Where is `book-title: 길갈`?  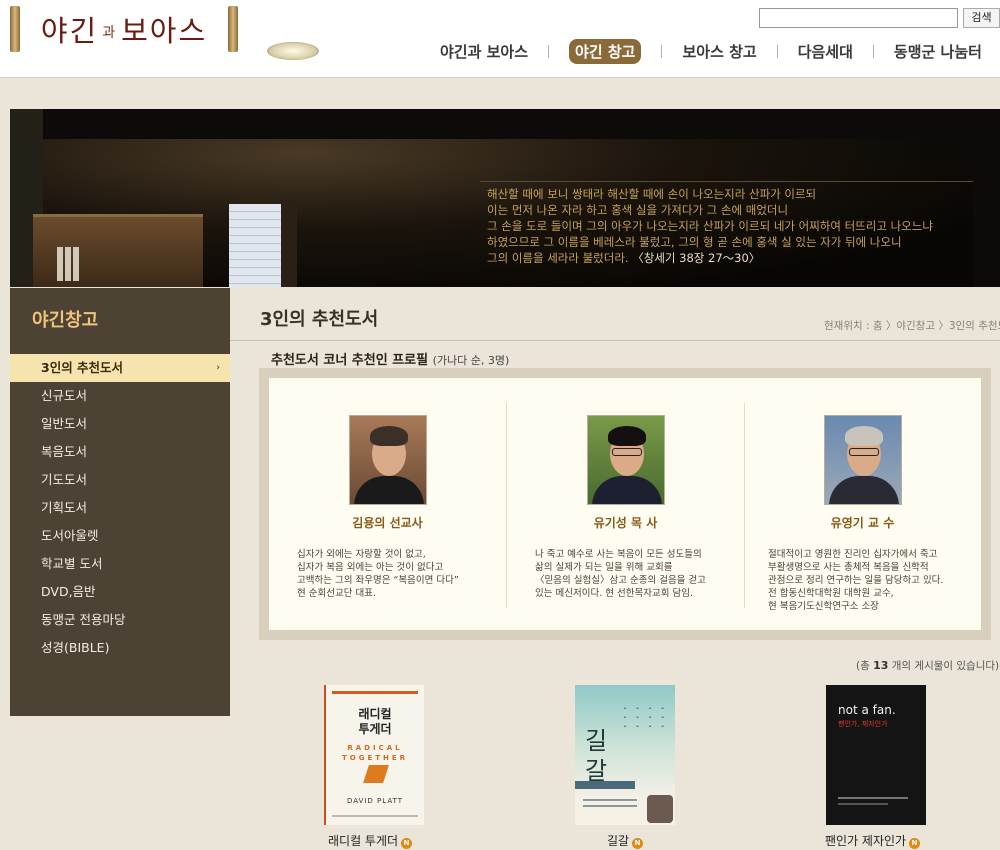
book-title: 길갈 is located at coordinates (618, 841).